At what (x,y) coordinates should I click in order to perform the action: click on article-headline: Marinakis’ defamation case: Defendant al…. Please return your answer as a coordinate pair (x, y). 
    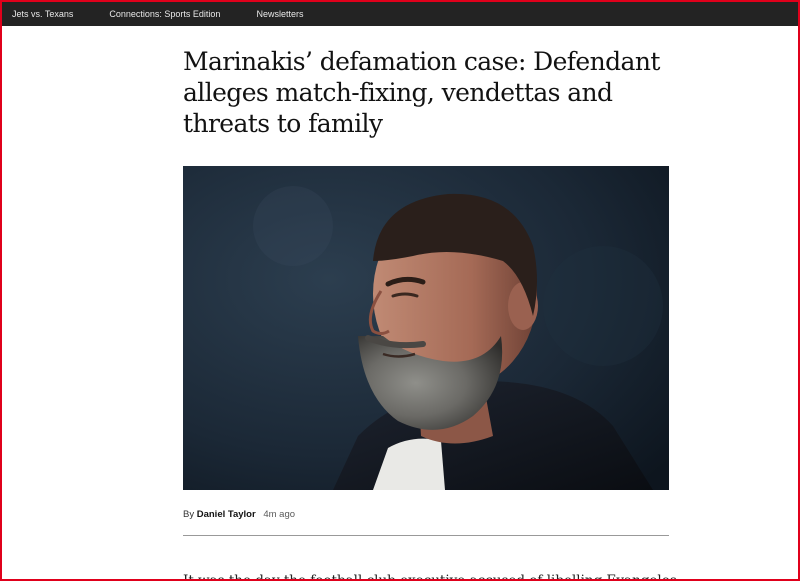
    Looking at the image, I should click on (421, 92).